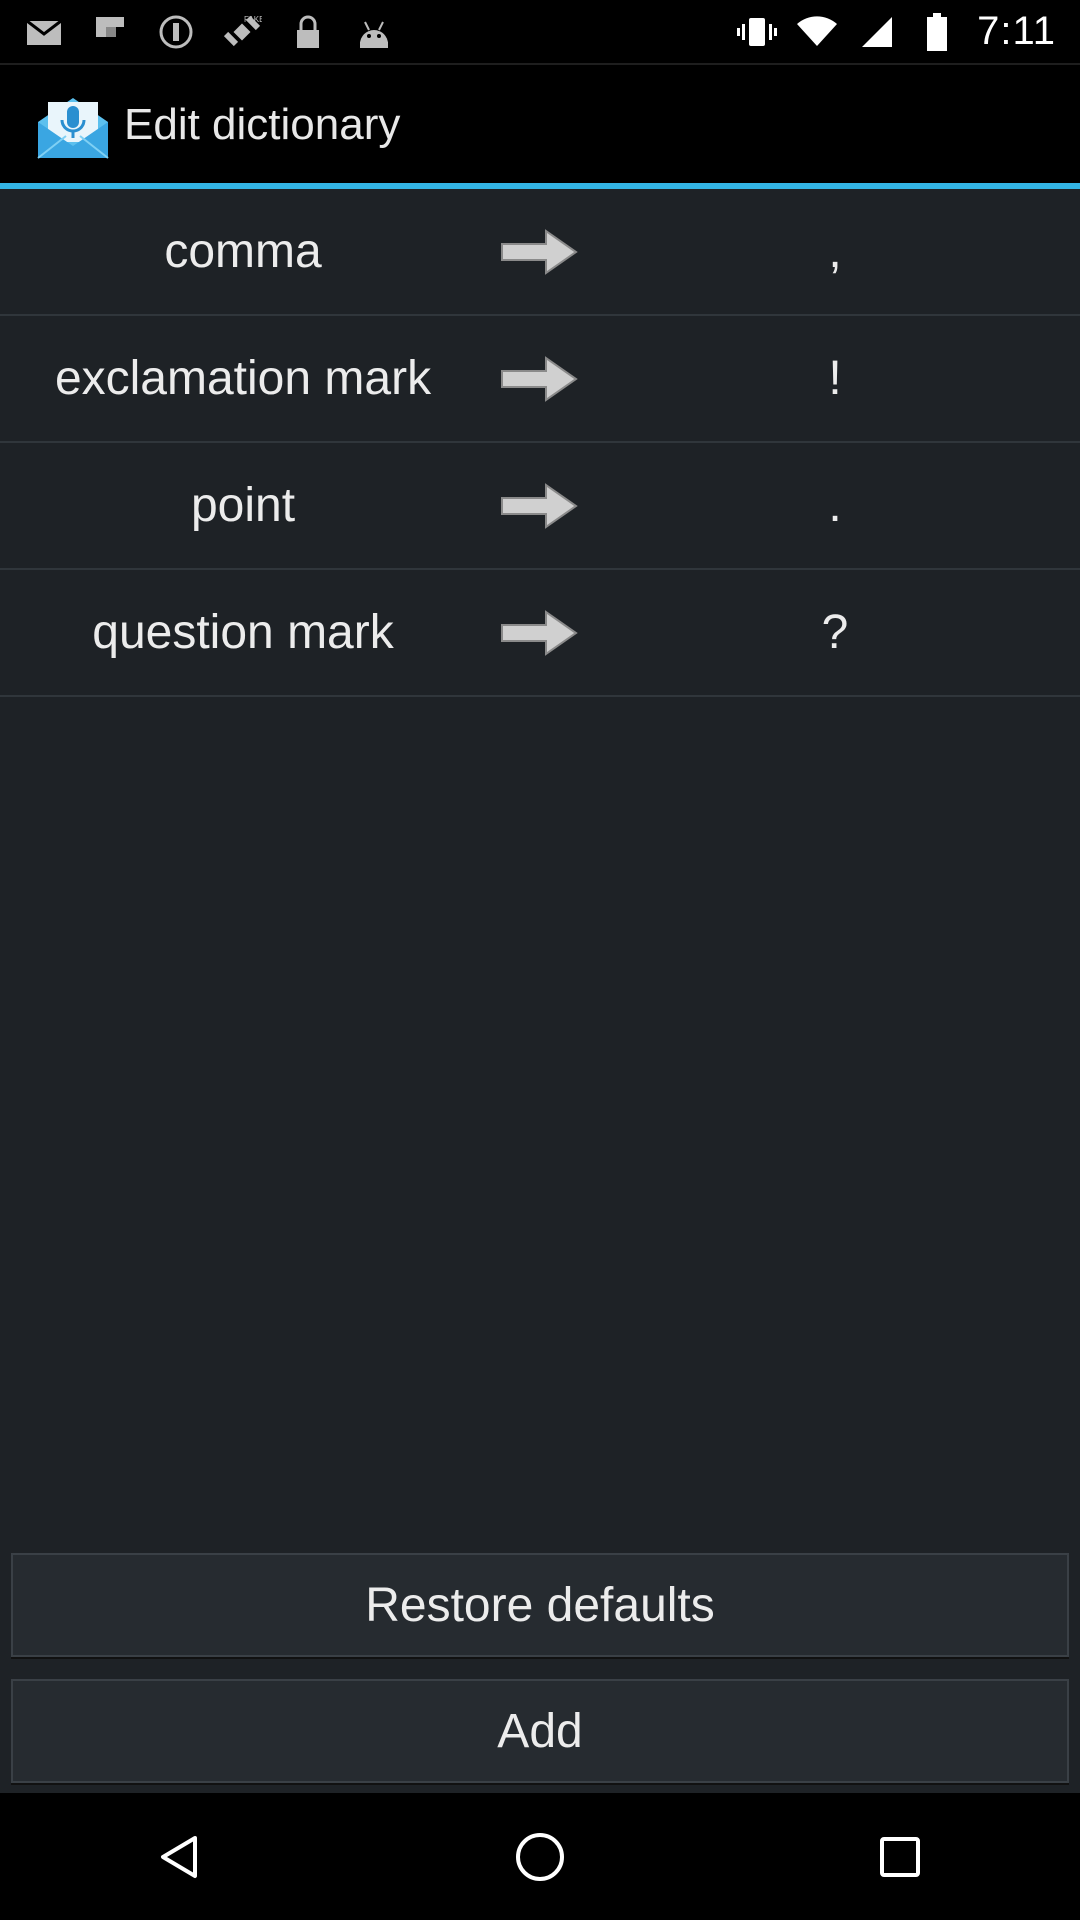 This screenshot has width=1080, height=1920. I want to click on dictionary-entry-comma: comma ,, so click(540, 252).